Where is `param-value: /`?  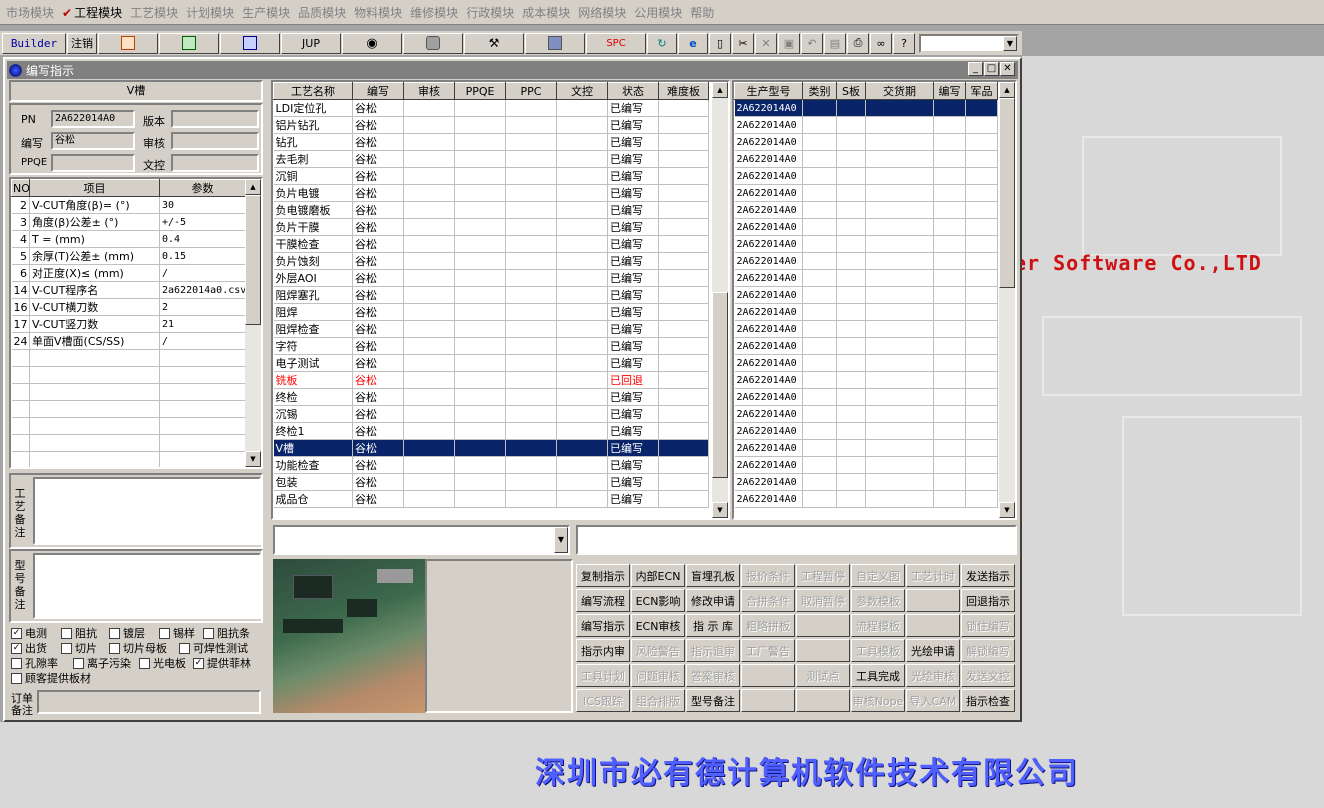
param-value: / is located at coordinates (202, 273).